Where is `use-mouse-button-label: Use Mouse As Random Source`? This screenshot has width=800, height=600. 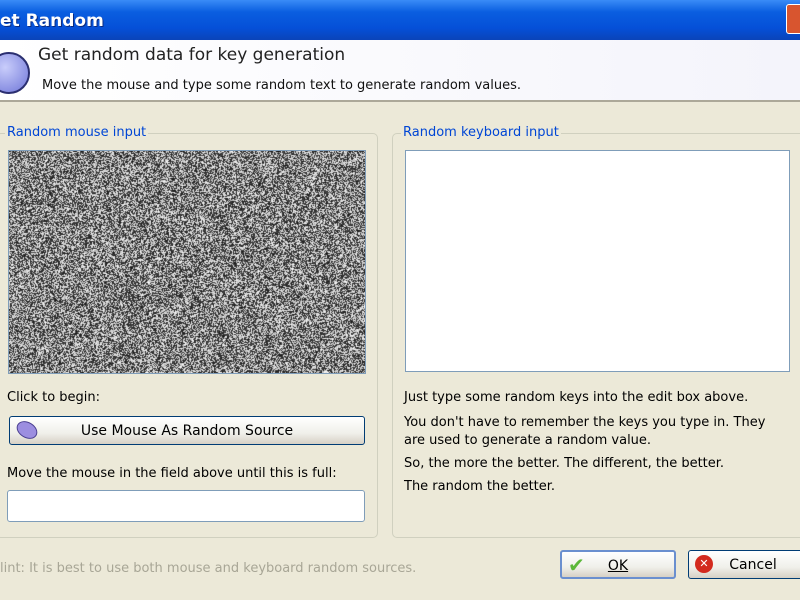
use-mouse-button-label: Use Mouse As Random Source is located at coordinates (187, 431).